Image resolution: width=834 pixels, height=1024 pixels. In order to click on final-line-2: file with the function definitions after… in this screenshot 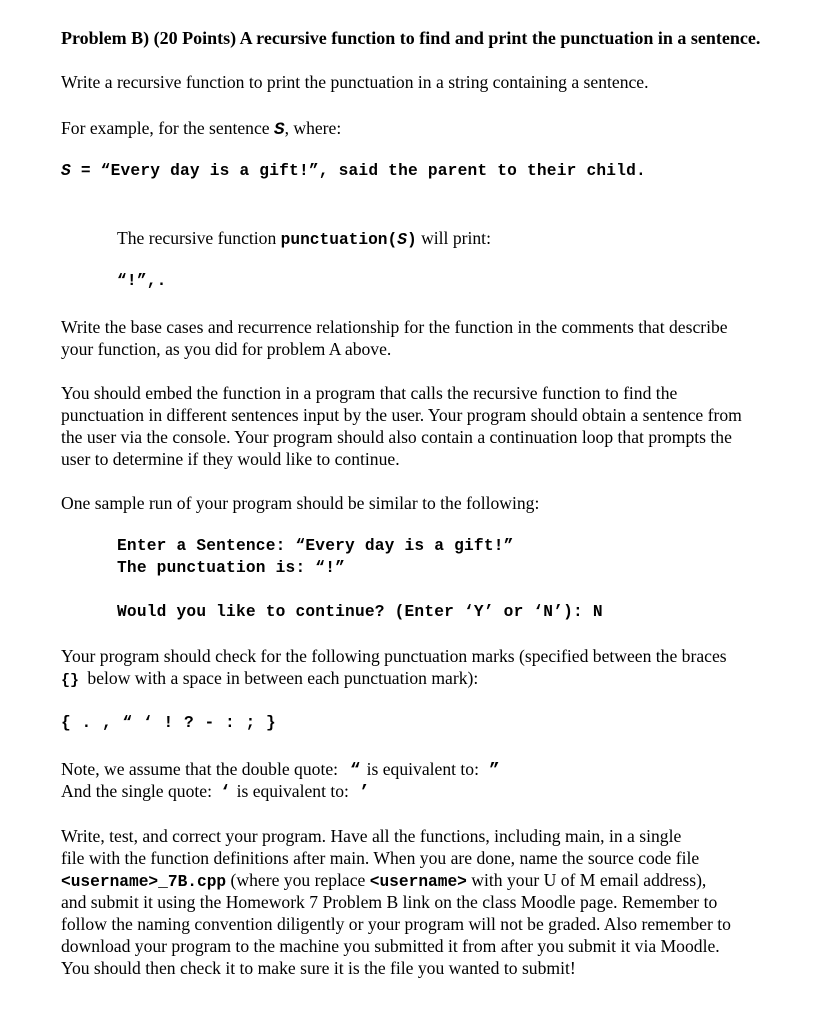, I will do `click(380, 858)`.